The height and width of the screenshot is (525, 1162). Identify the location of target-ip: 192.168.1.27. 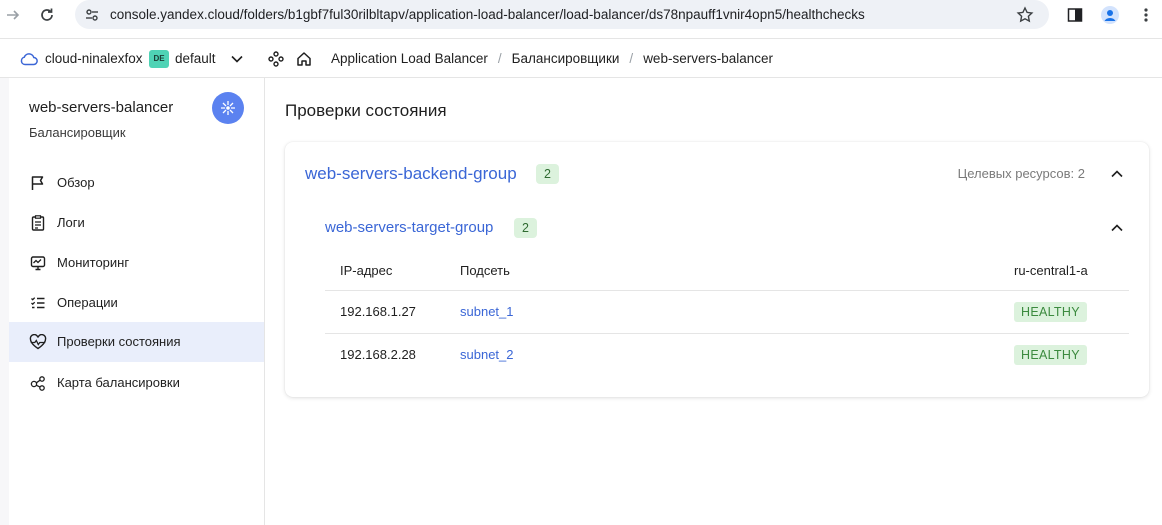
(378, 311).